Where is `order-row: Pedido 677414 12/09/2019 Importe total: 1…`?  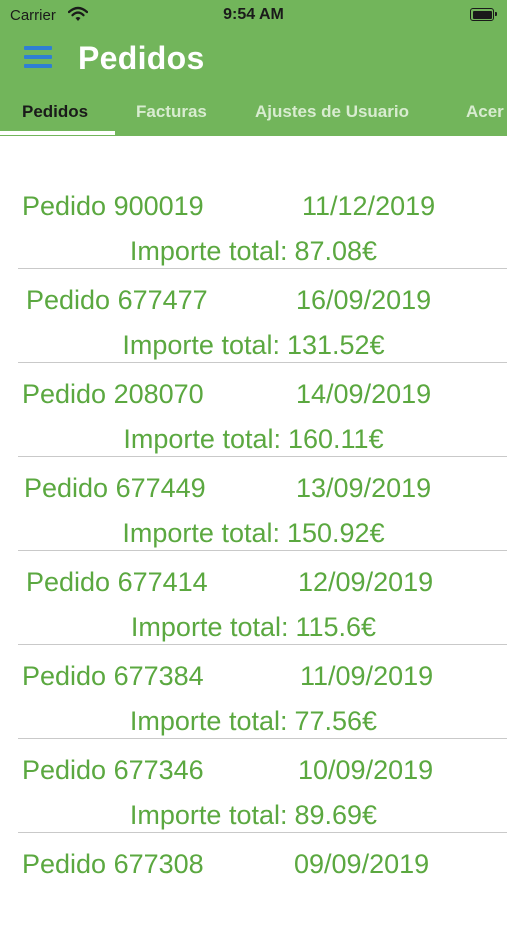
order-row: Pedido 677414 12/09/2019 Importe total: 1… is located at coordinates (253, 598).